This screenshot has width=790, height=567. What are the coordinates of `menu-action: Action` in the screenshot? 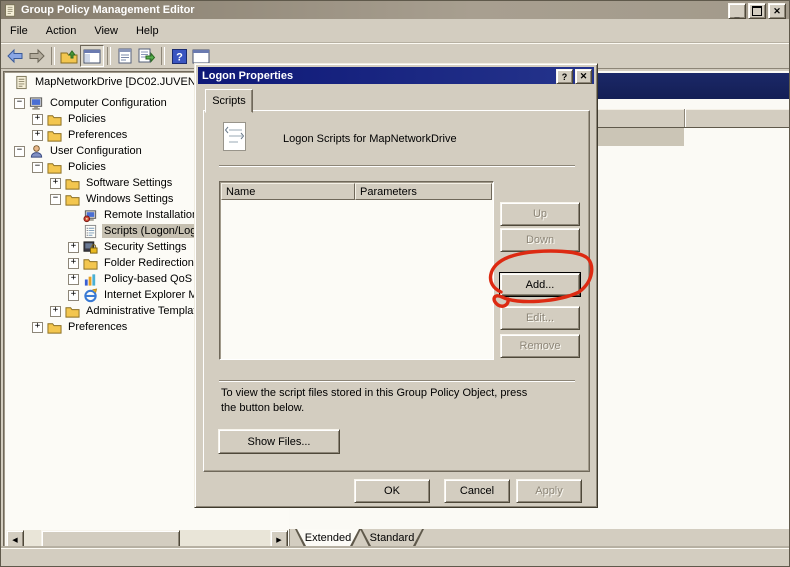 It's located at (61, 31).